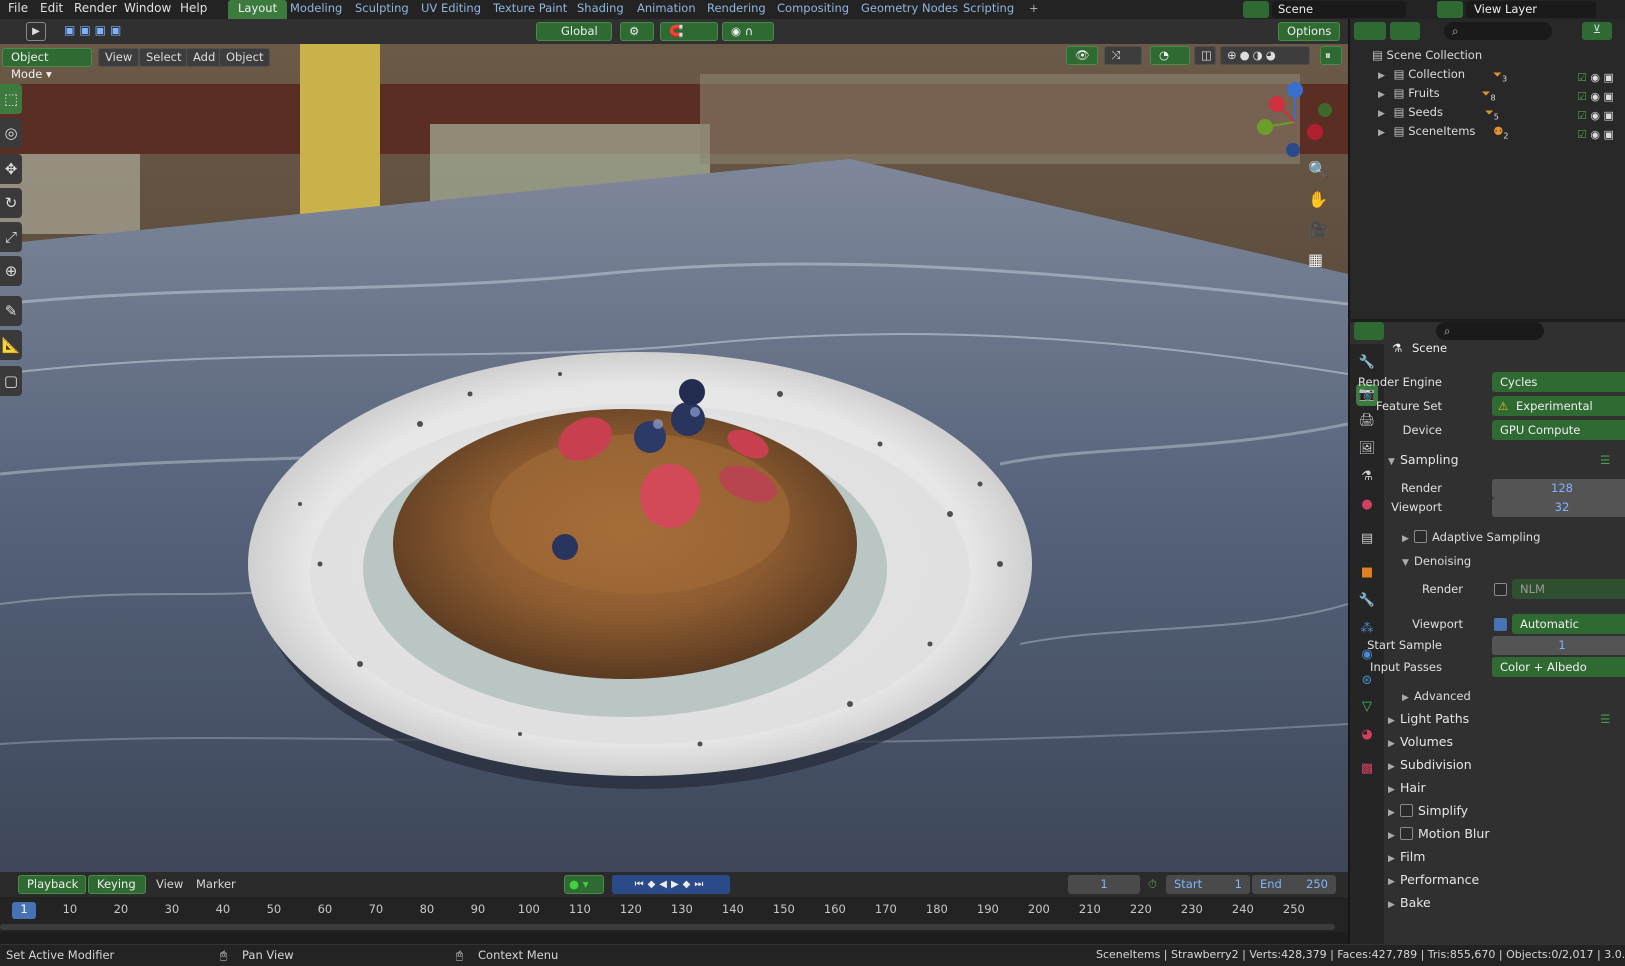 The width and height of the screenshot is (1625, 966). Describe the element at coordinates (1427, 55) in the screenshot. I see `scene-collection-row: ▤ Scene Collection` at that location.